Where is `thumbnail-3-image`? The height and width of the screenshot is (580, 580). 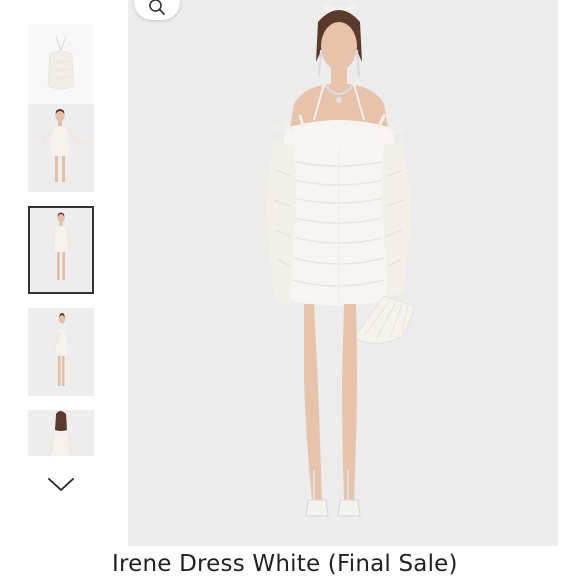
thumbnail-3-image is located at coordinates (61, 250).